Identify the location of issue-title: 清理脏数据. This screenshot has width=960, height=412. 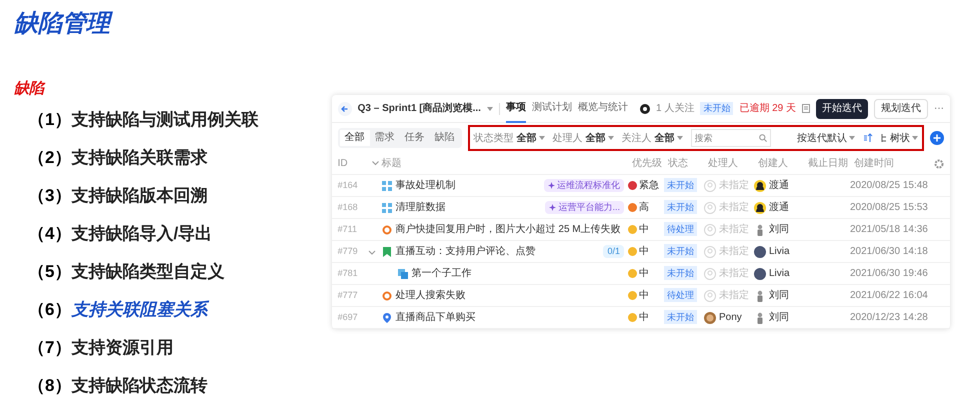
(421, 207).